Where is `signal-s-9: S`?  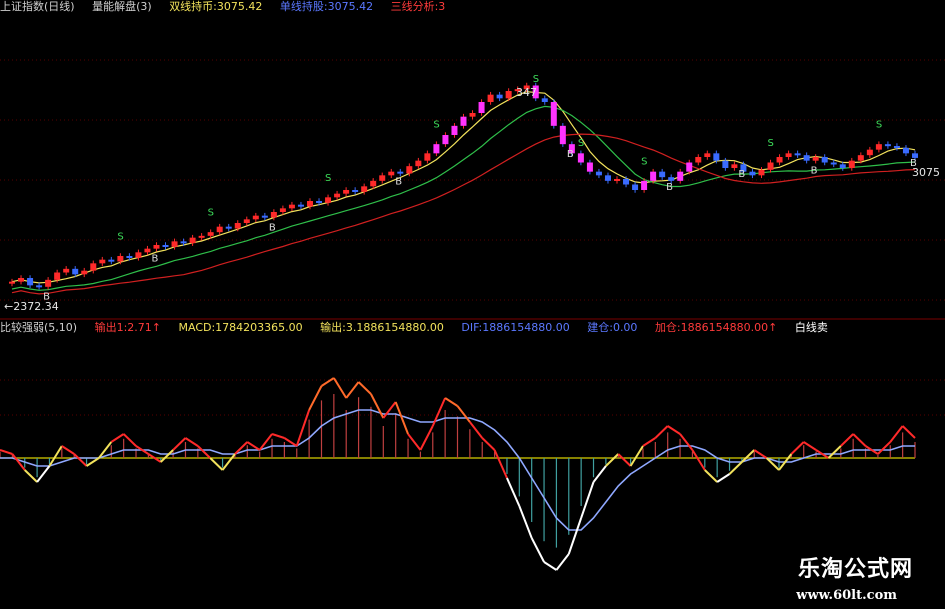
signal-s-9: S is located at coordinates (933, 1).